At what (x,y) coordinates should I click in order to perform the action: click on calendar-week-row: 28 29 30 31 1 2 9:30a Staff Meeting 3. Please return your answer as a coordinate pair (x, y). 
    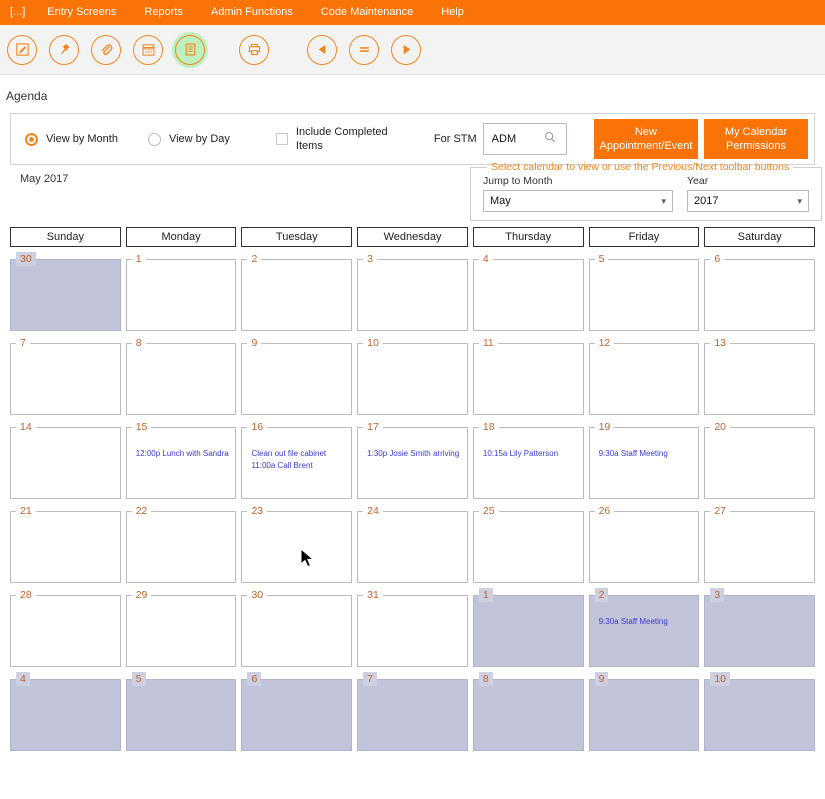
    Looking at the image, I should click on (413, 627).